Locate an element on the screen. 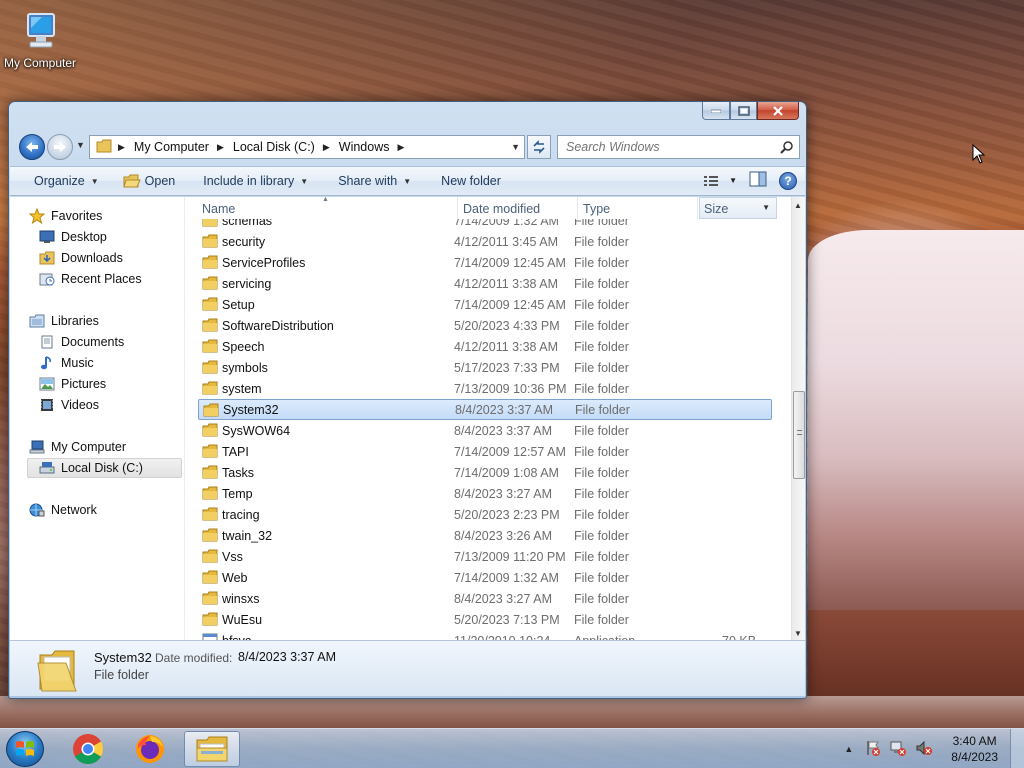 This screenshot has height=768, width=1024. file-row: Vss 7/13/2009 11:20 PM File folder is located at coordinates (485, 556).